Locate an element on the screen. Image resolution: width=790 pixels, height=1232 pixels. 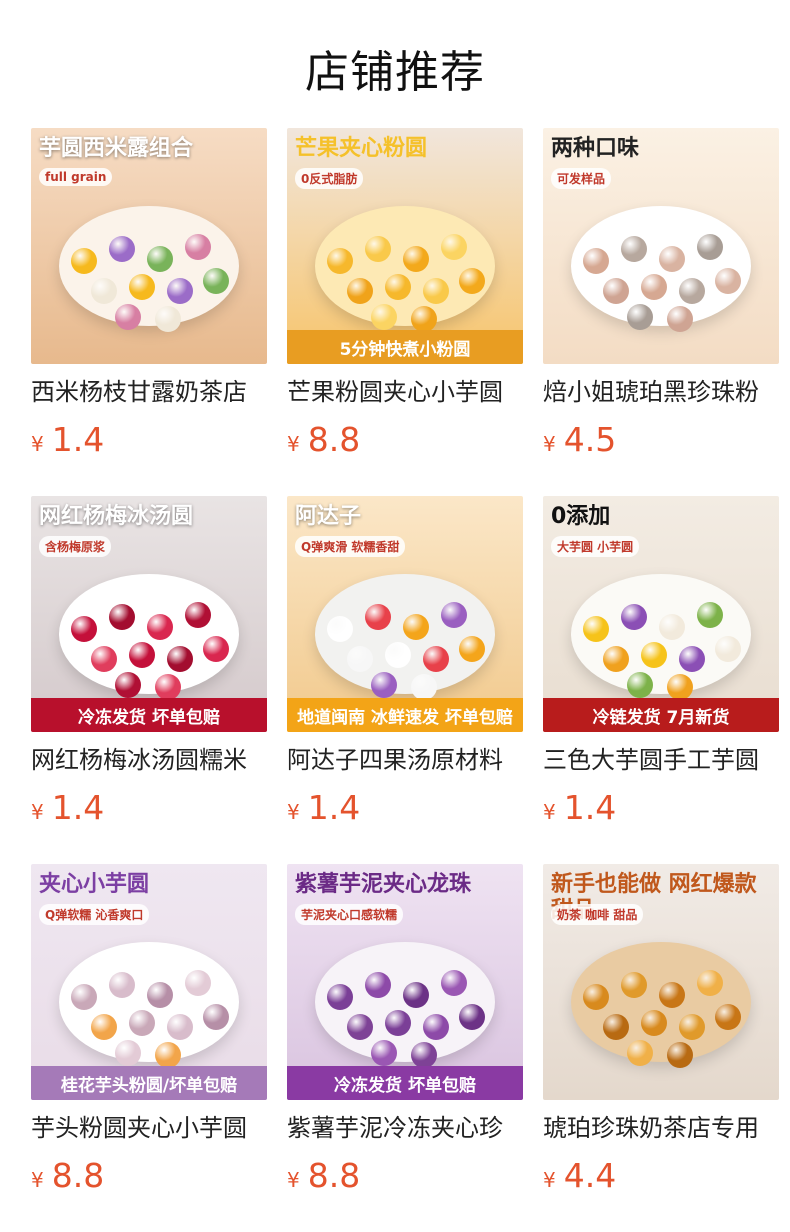
product-name: 阿达子四果汤原材料 is located at coordinates (405, 760).